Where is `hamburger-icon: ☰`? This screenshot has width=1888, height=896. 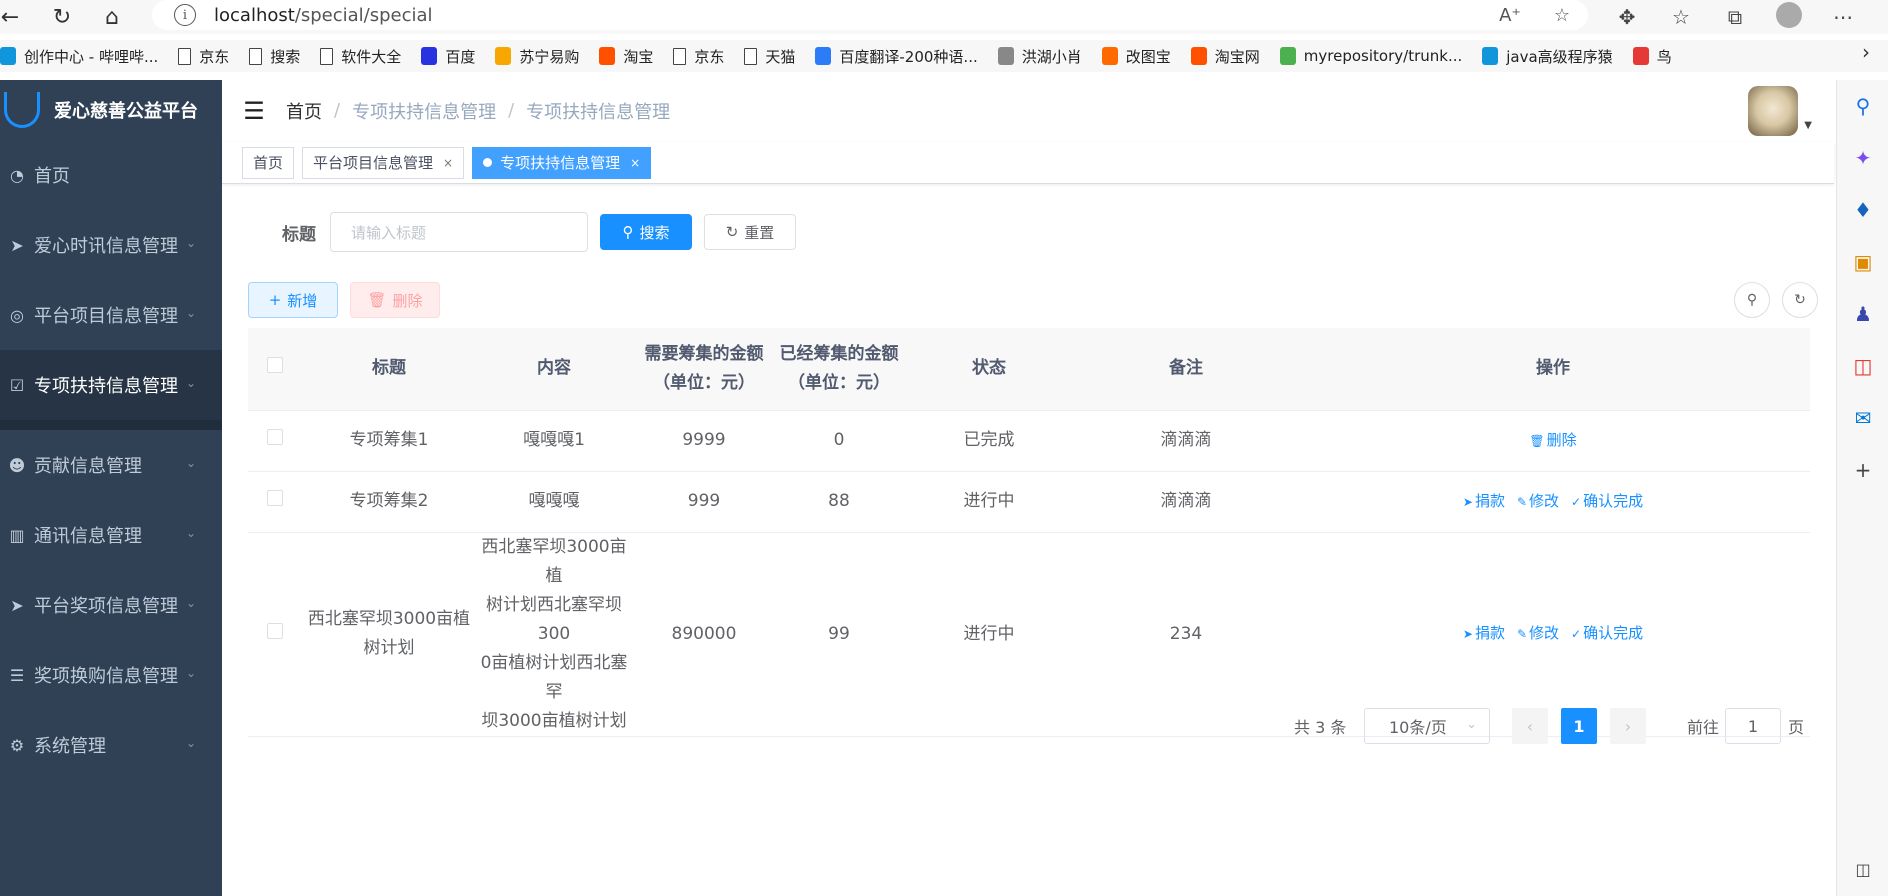 hamburger-icon: ☰ is located at coordinates (254, 111).